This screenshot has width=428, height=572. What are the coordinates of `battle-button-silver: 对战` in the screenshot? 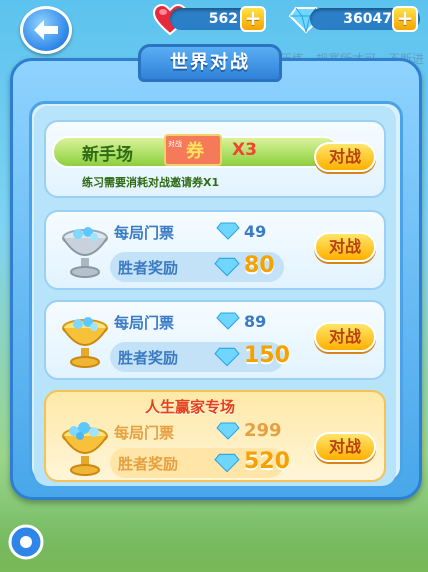 It's located at (345, 247).